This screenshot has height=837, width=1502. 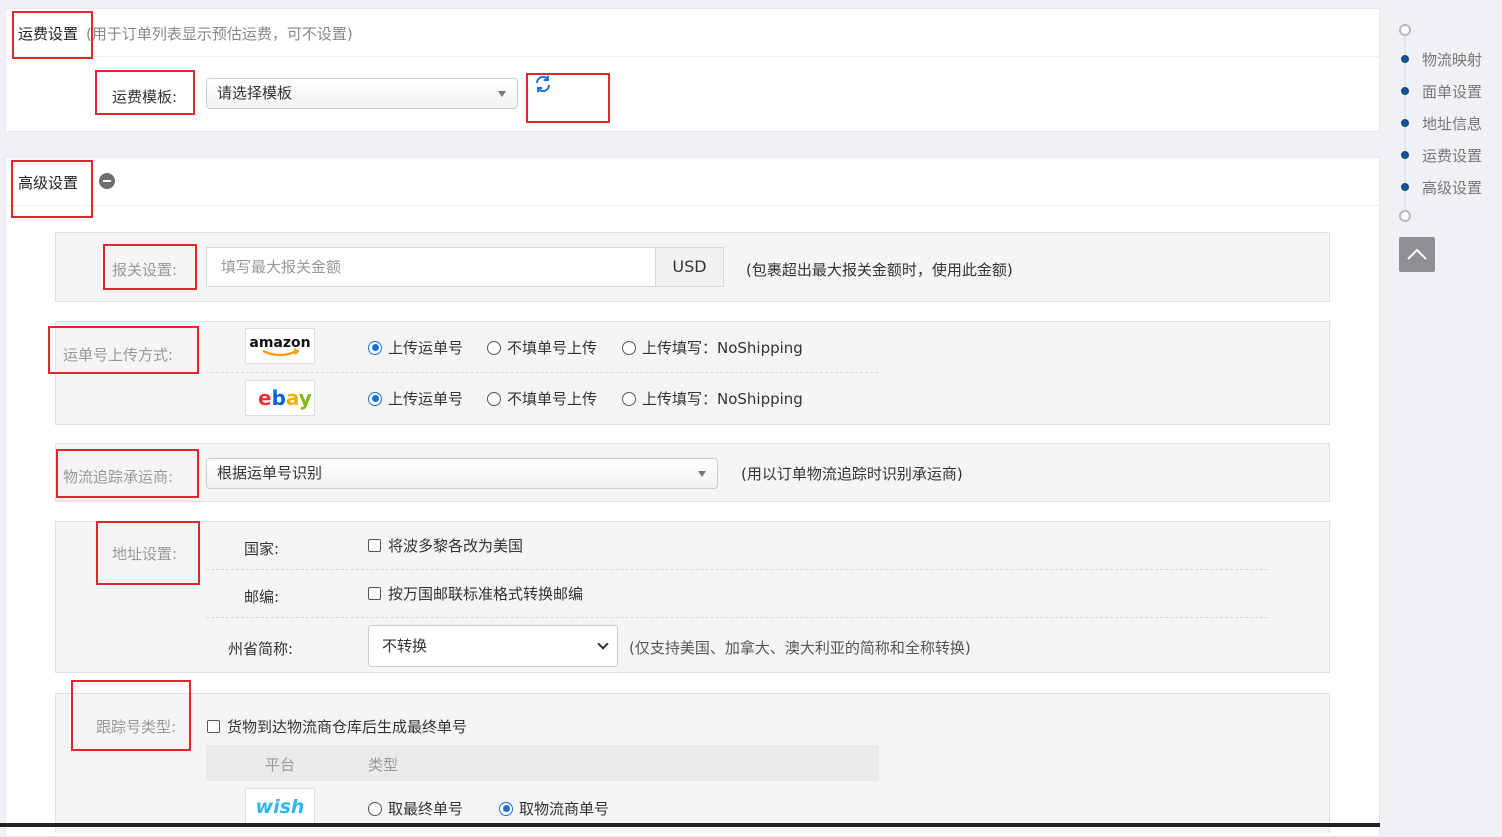 What do you see at coordinates (255, 93) in the screenshot?
I see `freight-template-value: 请选择模板` at bounding box center [255, 93].